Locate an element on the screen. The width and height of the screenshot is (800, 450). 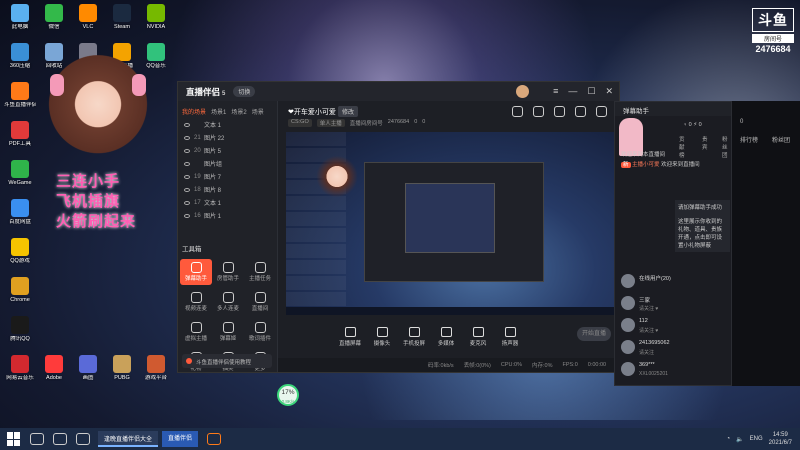
control-button: 多媒体 is located at coordinates (446, 337).